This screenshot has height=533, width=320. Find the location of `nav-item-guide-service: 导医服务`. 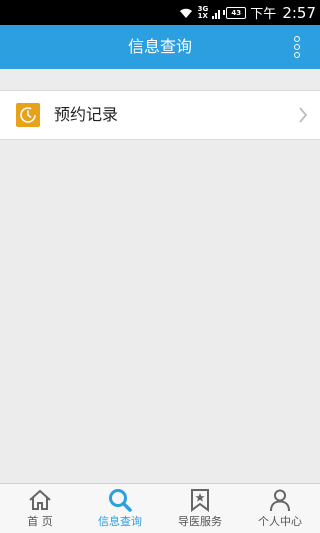

nav-item-guide-service: 导医服务 is located at coordinates (200, 508).